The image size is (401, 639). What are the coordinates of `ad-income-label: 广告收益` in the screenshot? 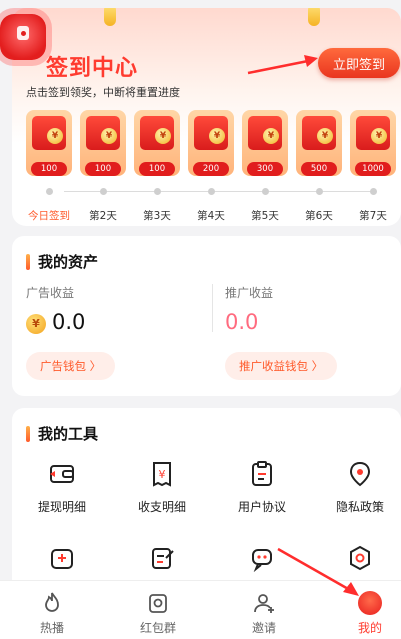 It's located at (50, 293).